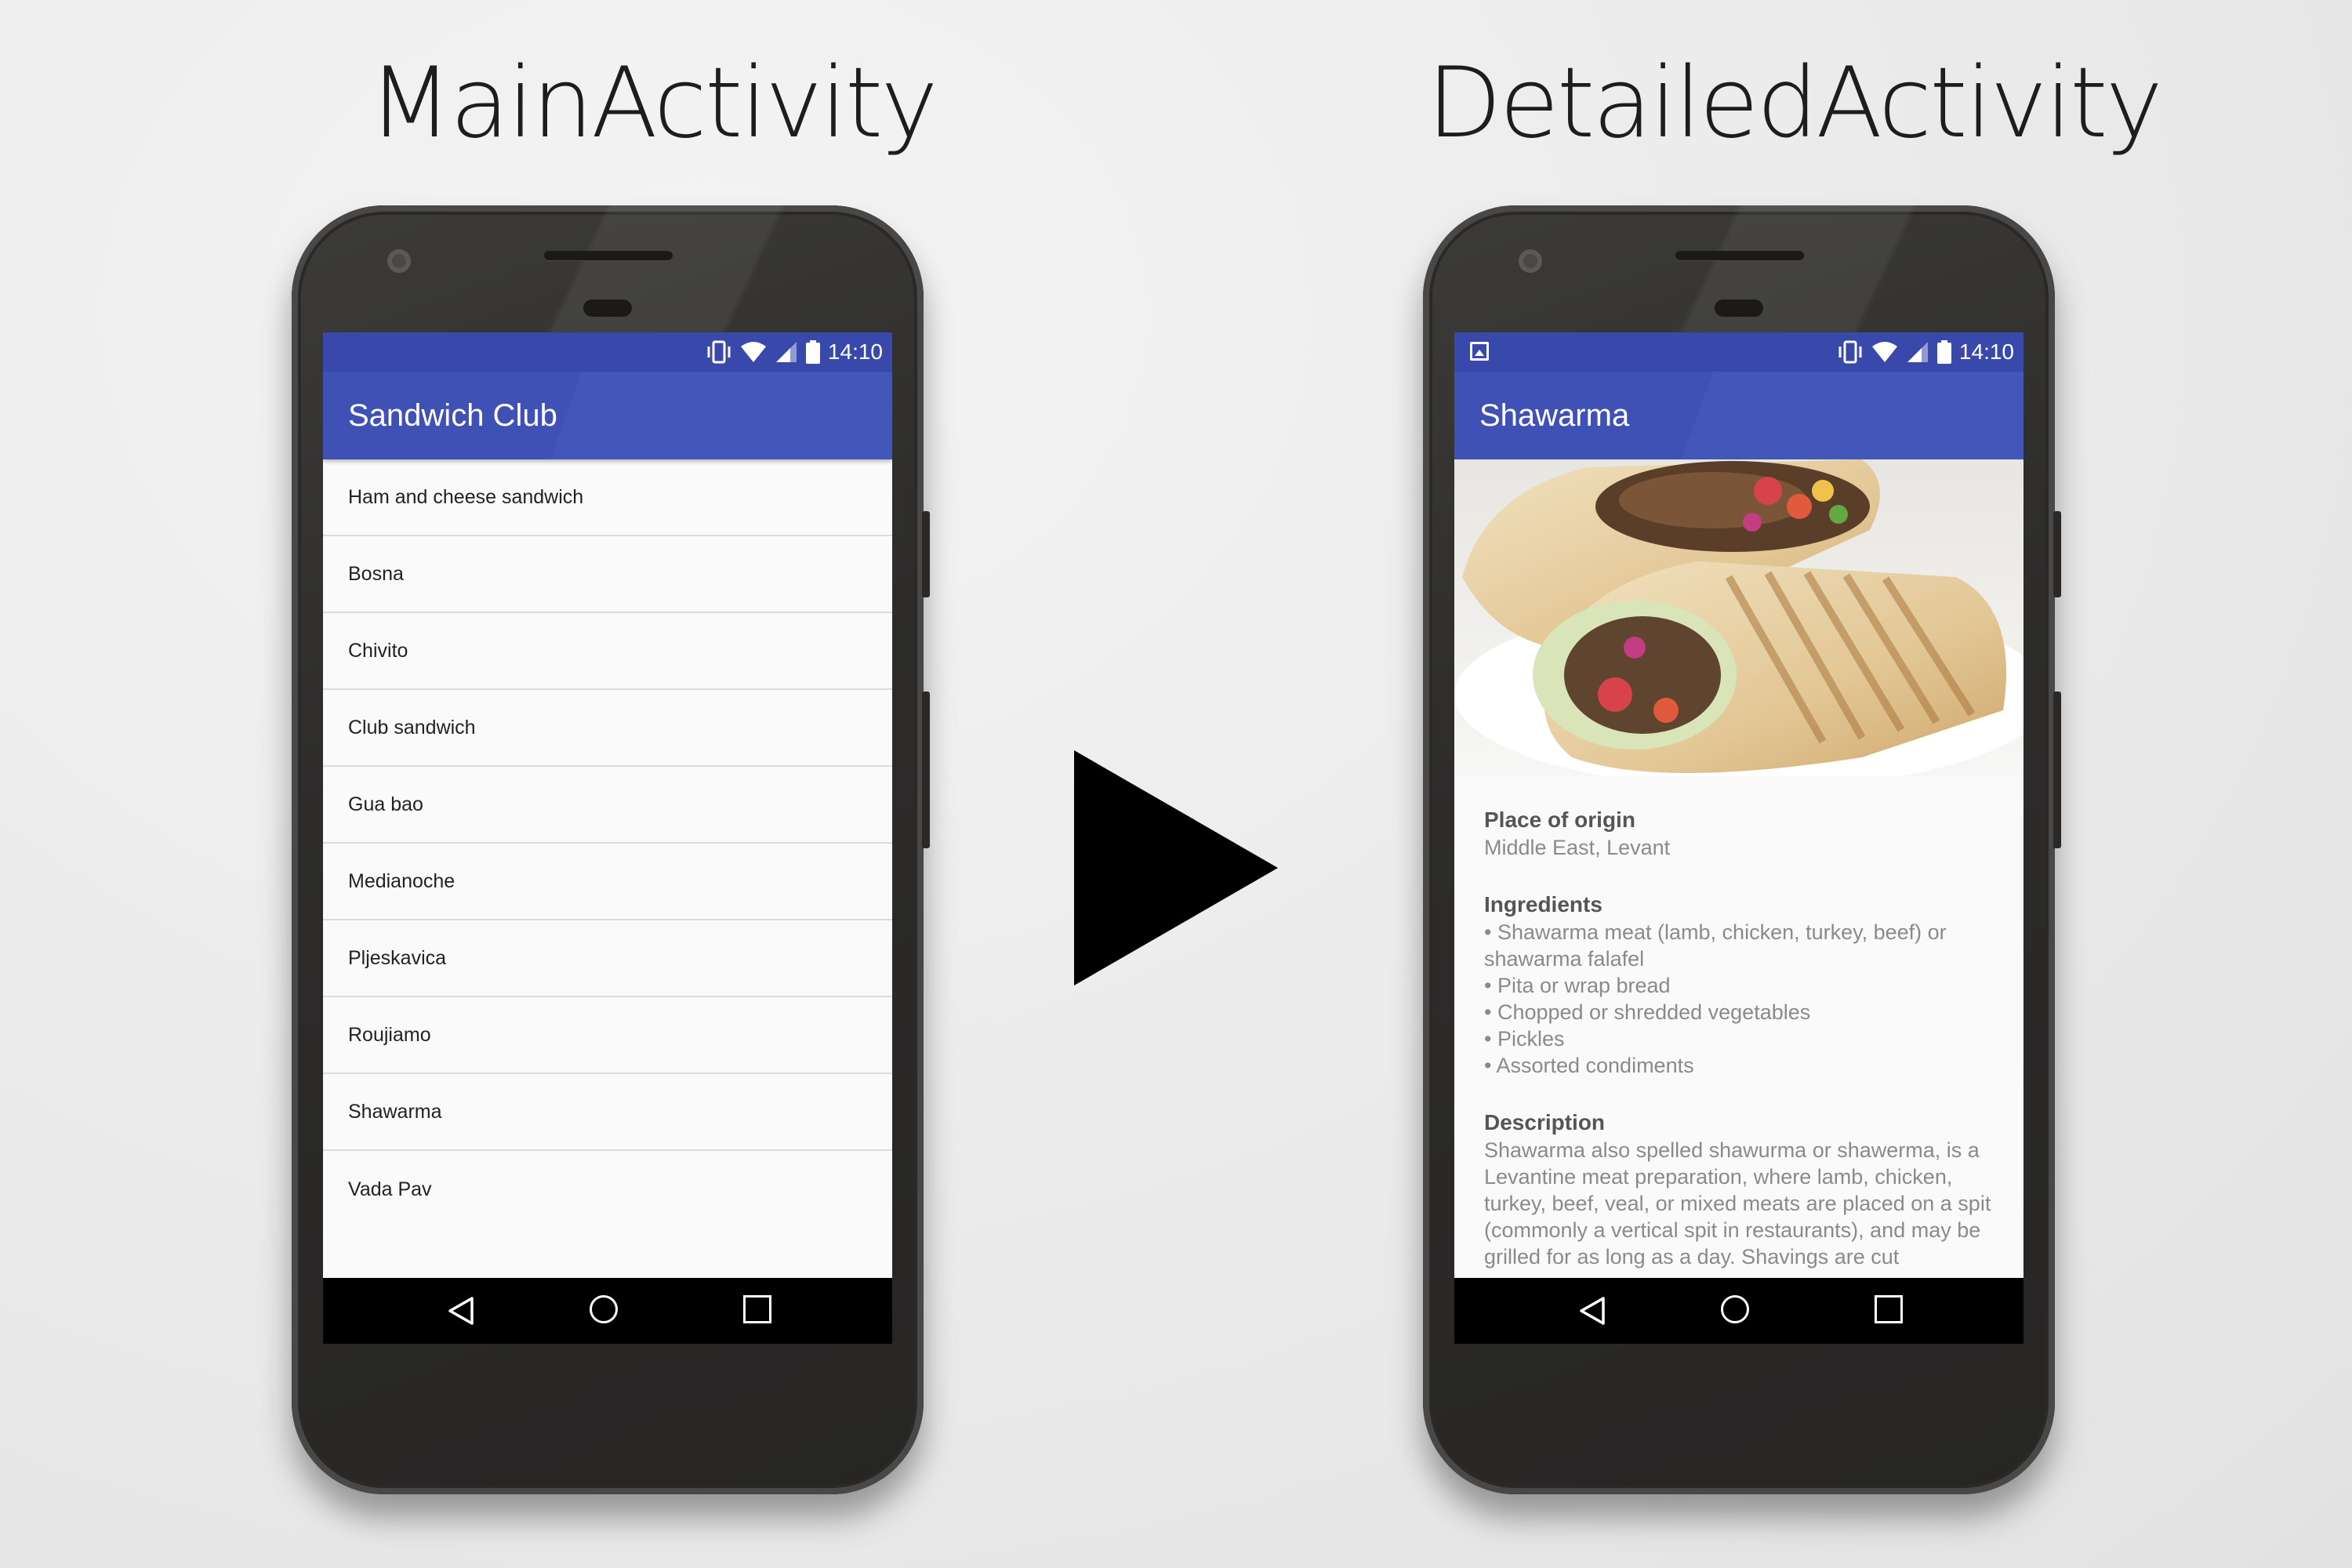 The image size is (2352, 1568). I want to click on list-item: Club sandwich, so click(607, 728).